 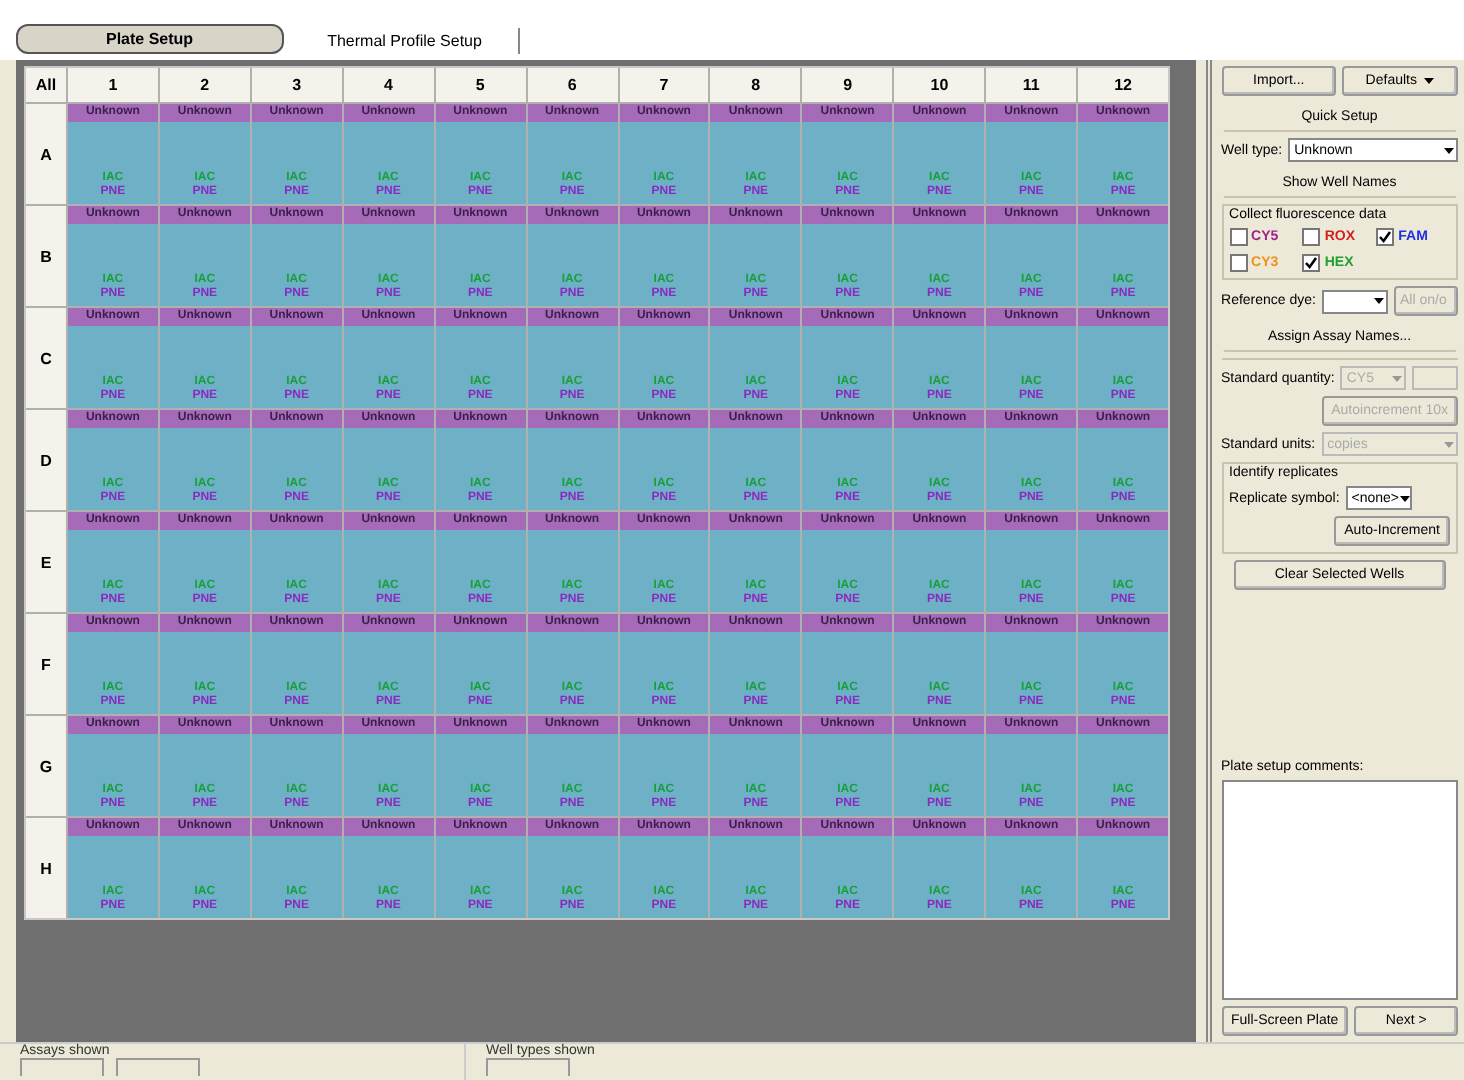 I want to click on column-header: 5, so click(x=480, y=85).